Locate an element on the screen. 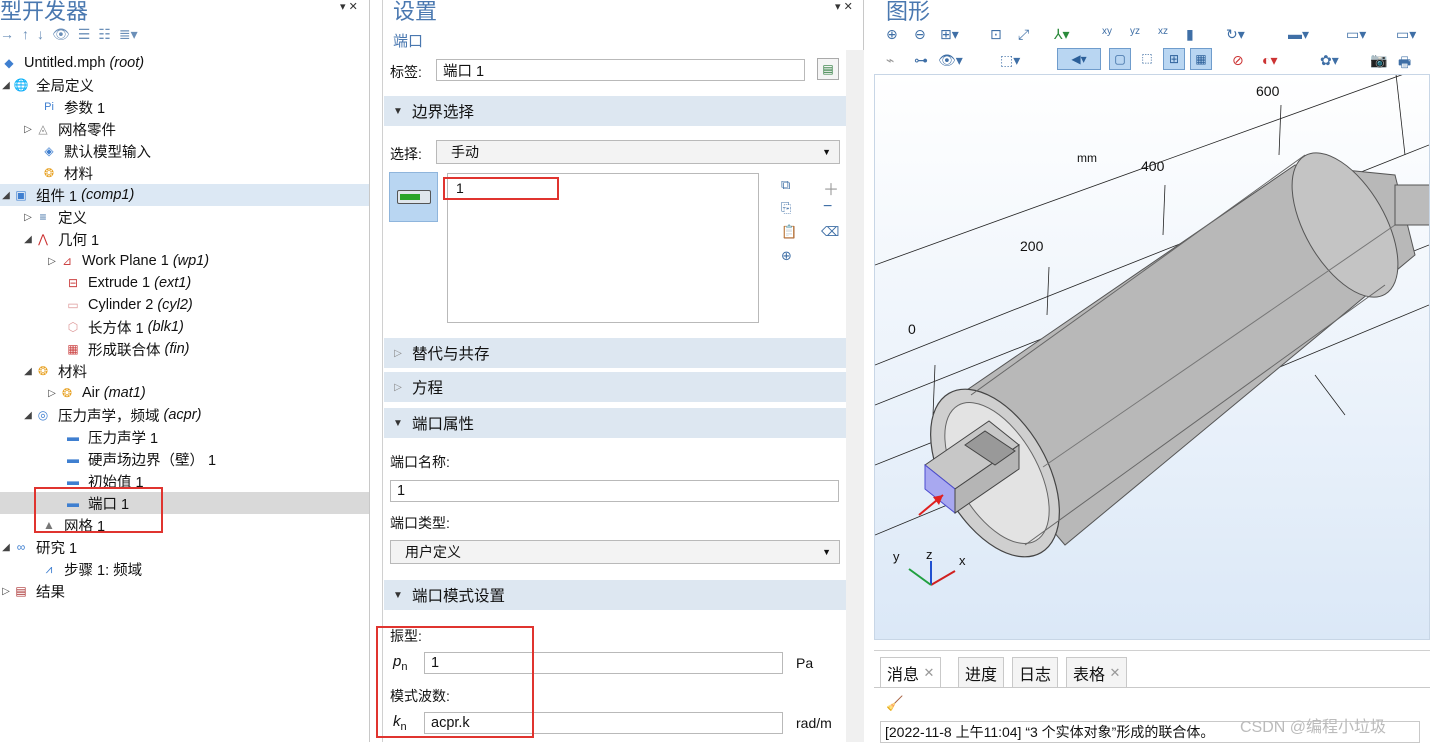 The image size is (1430, 743). tree-item-step: ⩘ 步骤 1: 频域 is located at coordinates (91, 569).